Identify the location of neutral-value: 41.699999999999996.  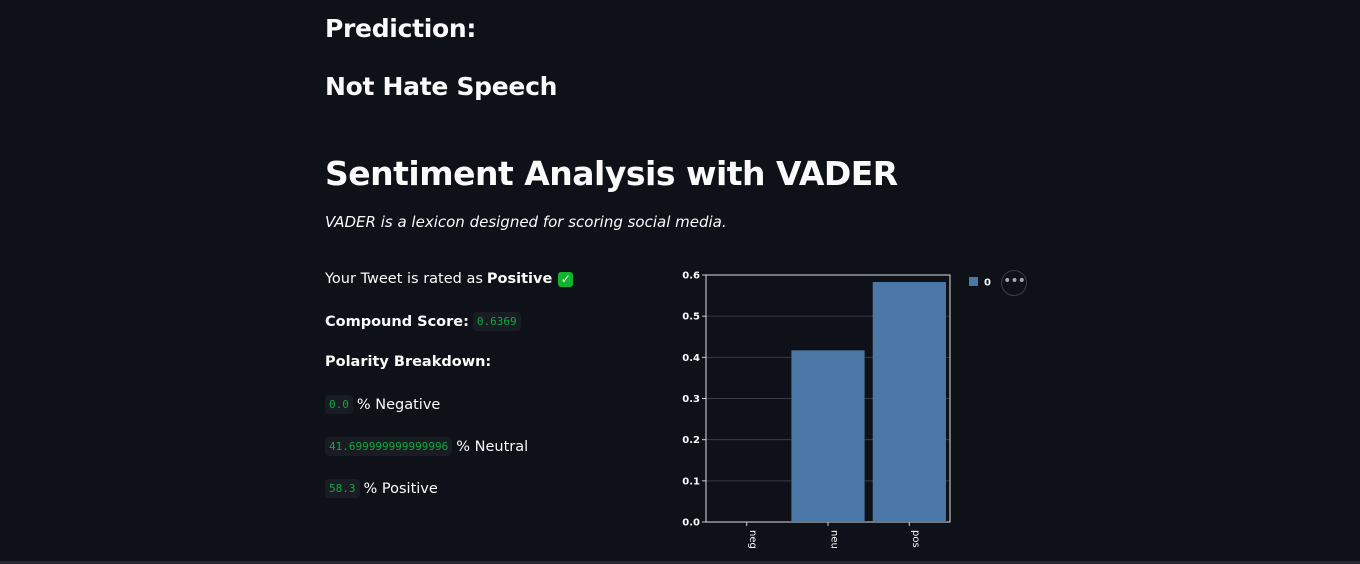
(389, 446).